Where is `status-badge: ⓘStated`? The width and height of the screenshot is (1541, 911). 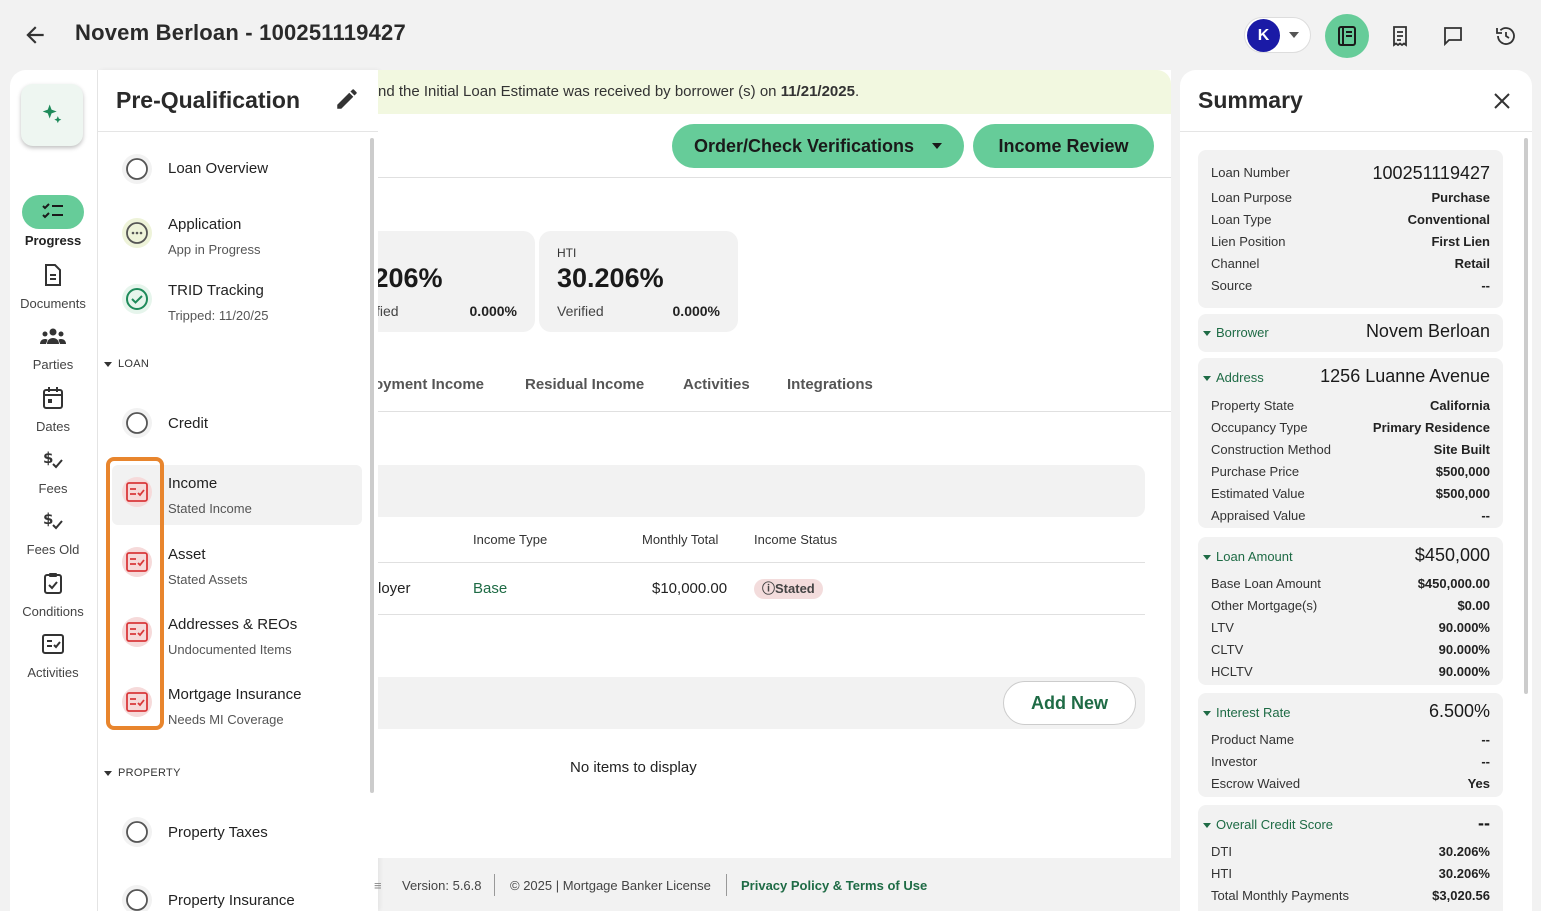 status-badge: ⓘStated is located at coordinates (788, 589).